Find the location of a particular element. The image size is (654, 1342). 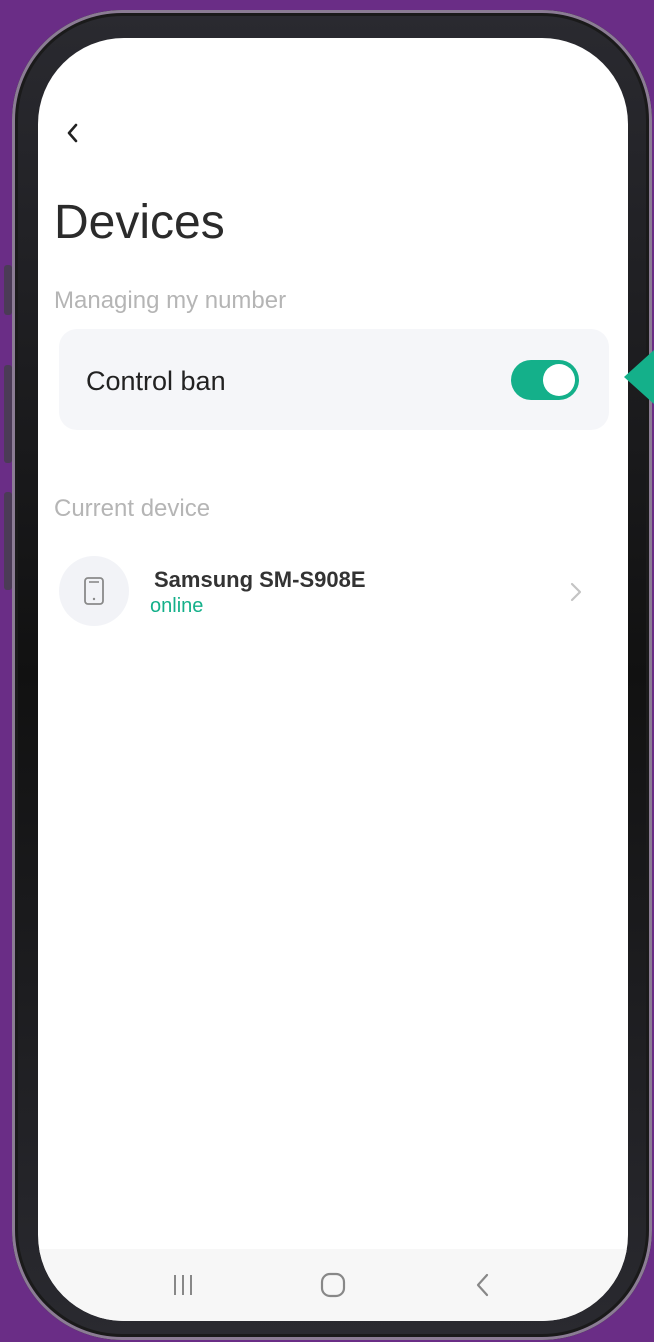

section-label-managing: Managing my number is located at coordinates (170, 300).